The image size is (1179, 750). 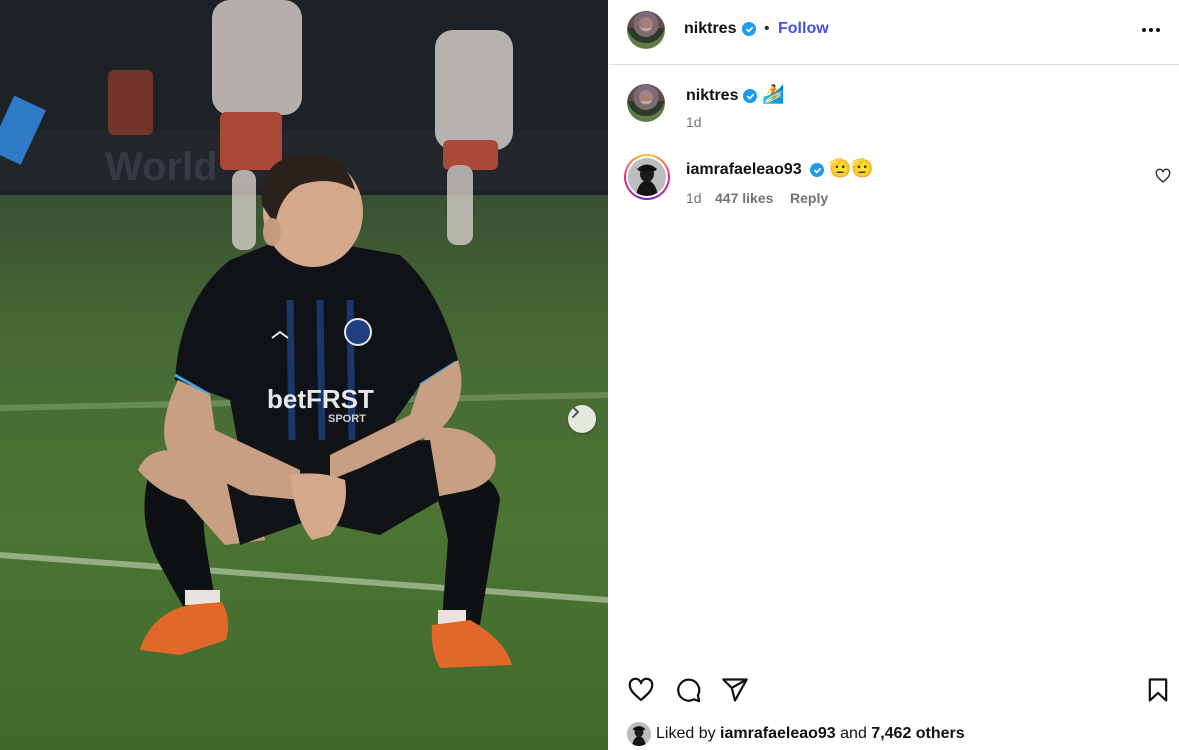 I want to click on heart-icon, so click(x=641, y=689).